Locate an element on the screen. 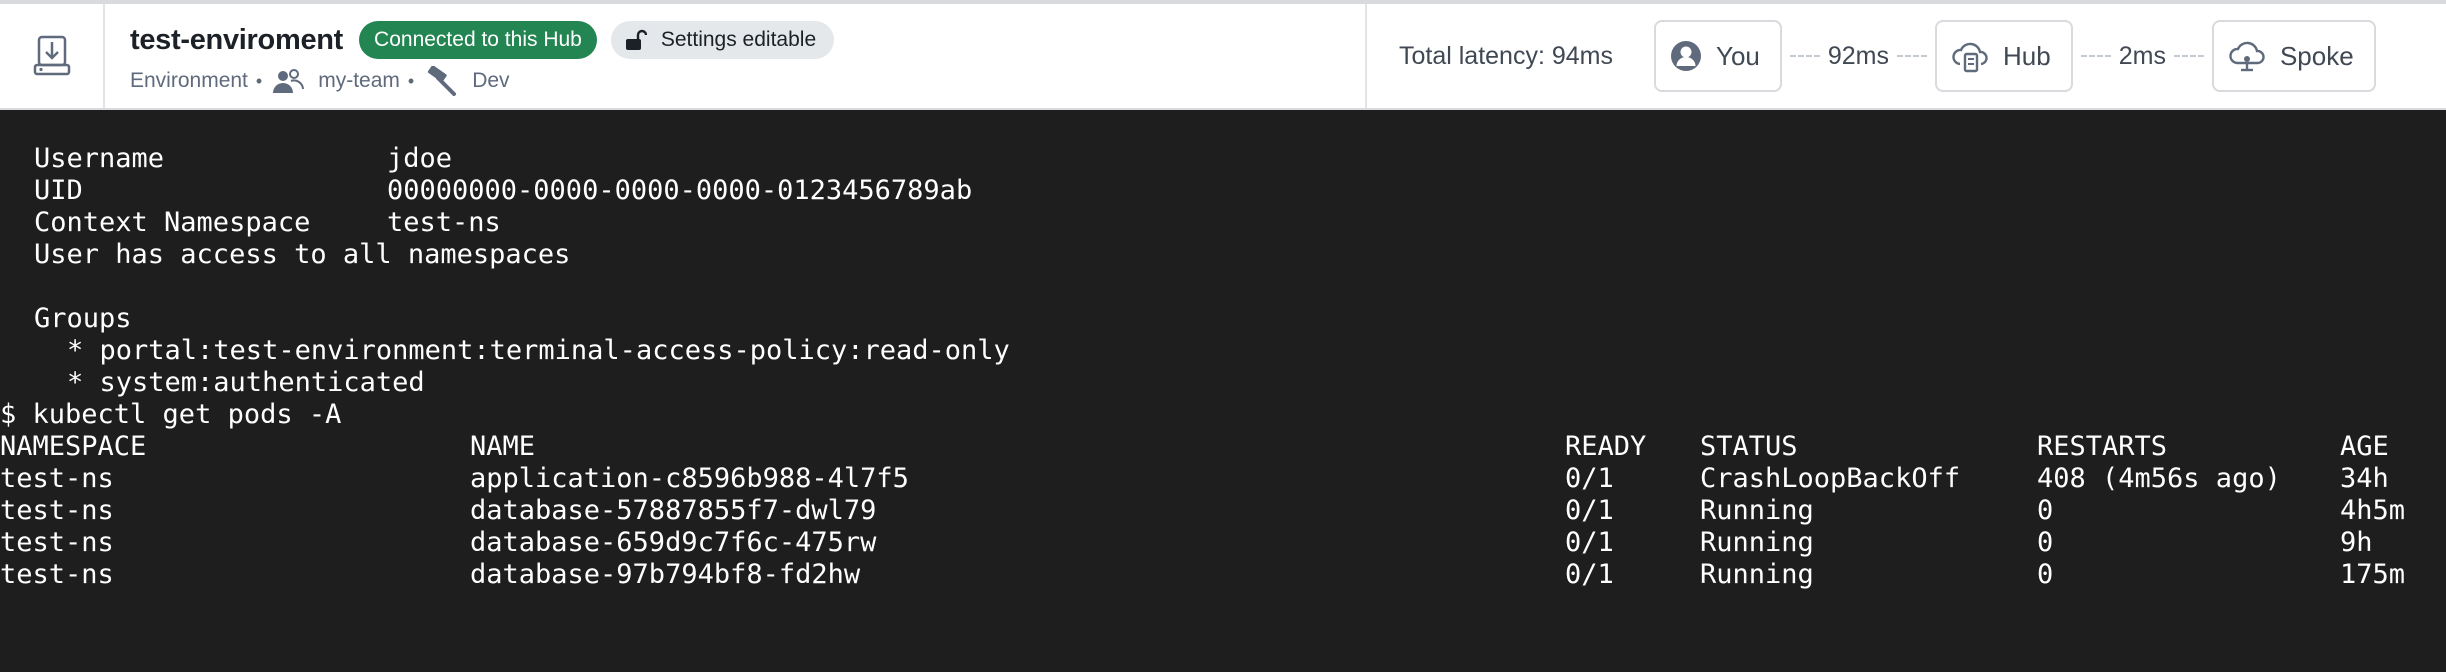 The height and width of the screenshot is (672, 2446). column-header-namespace: NAMESPACE is located at coordinates (73, 446).